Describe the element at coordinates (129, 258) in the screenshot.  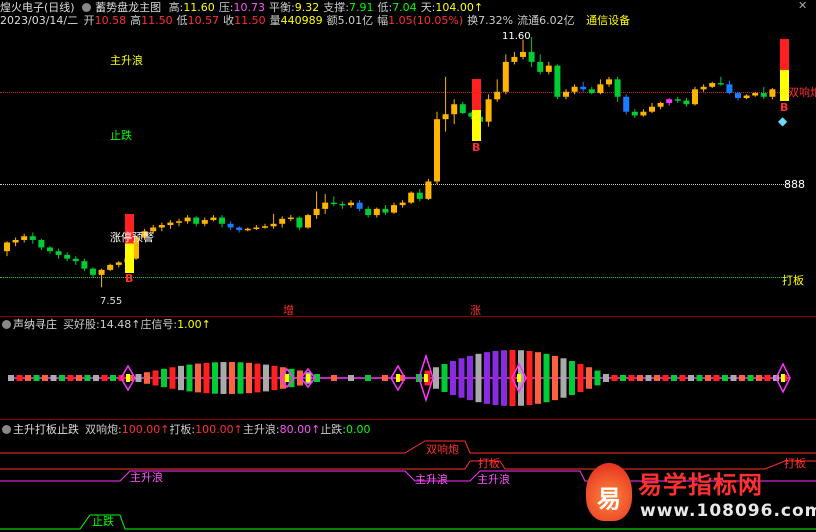
I see `signal-bar-yellow` at that location.